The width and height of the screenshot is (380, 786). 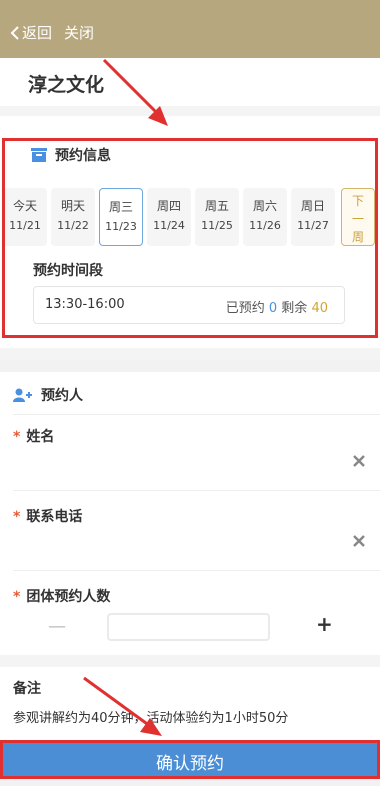 What do you see at coordinates (79, 32) in the screenshot?
I see `close-button: 关闭` at bounding box center [79, 32].